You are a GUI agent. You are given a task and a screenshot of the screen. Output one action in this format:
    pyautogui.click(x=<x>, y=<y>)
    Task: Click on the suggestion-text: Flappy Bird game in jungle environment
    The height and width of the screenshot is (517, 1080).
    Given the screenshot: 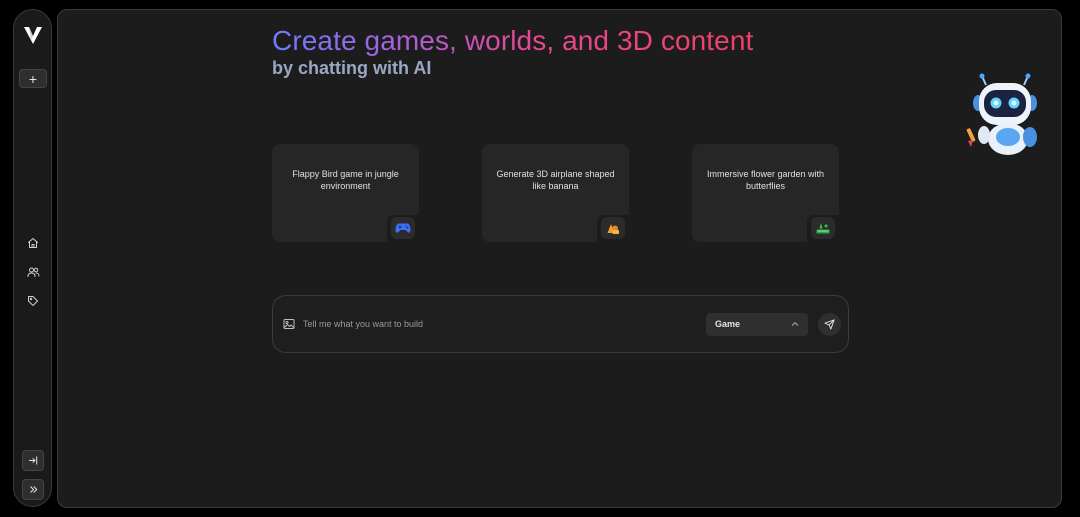 What is the action you would take?
    pyautogui.click(x=345, y=180)
    